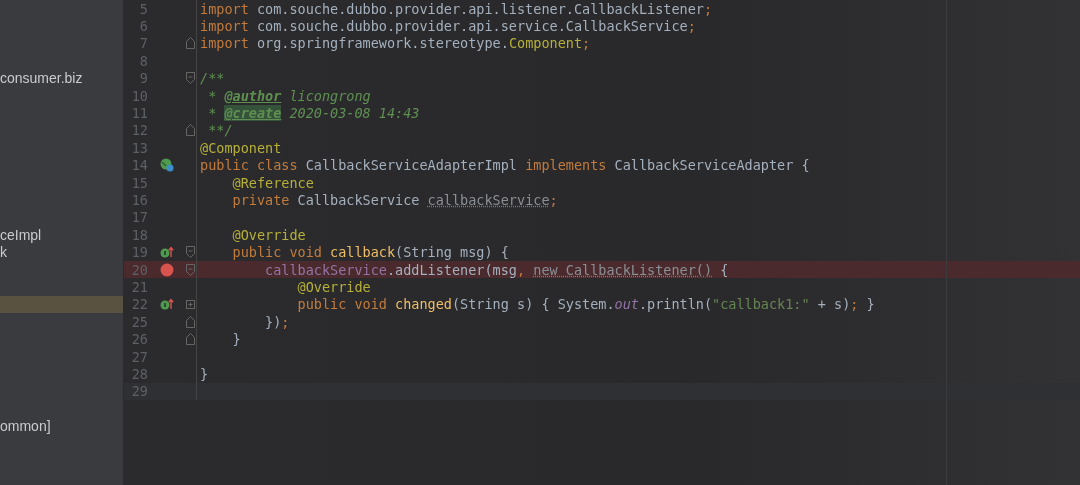 The width and height of the screenshot is (1080, 485). What do you see at coordinates (471, 26) in the screenshot?
I see `code-text: com.souche.dubbo.provider.api.service.CallbackService` at bounding box center [471, 26].